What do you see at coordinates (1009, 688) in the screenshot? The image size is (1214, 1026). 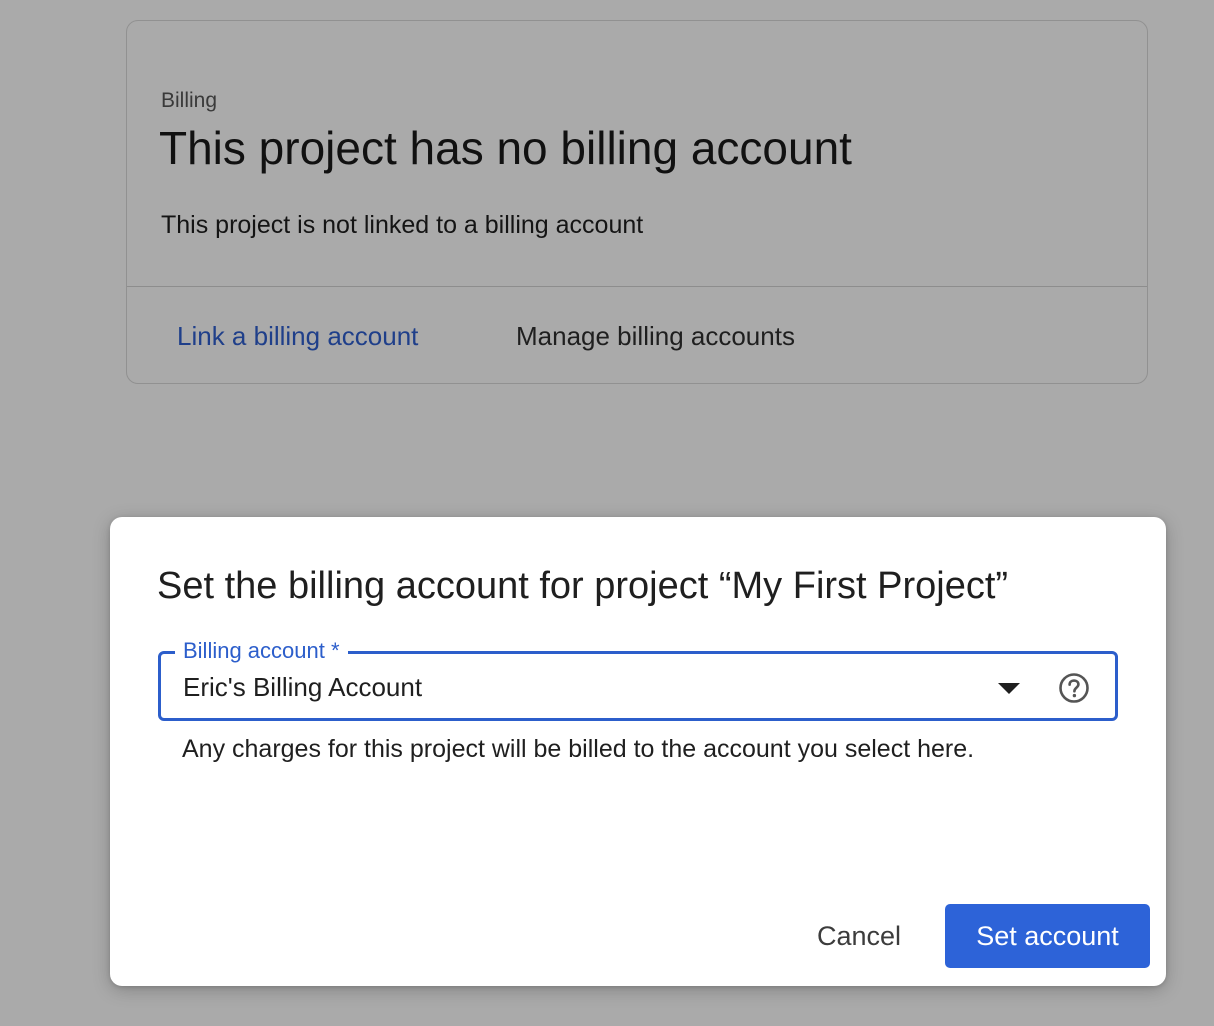 I see `dropdown-arrow-icon` at bounding box center [1009, 688].